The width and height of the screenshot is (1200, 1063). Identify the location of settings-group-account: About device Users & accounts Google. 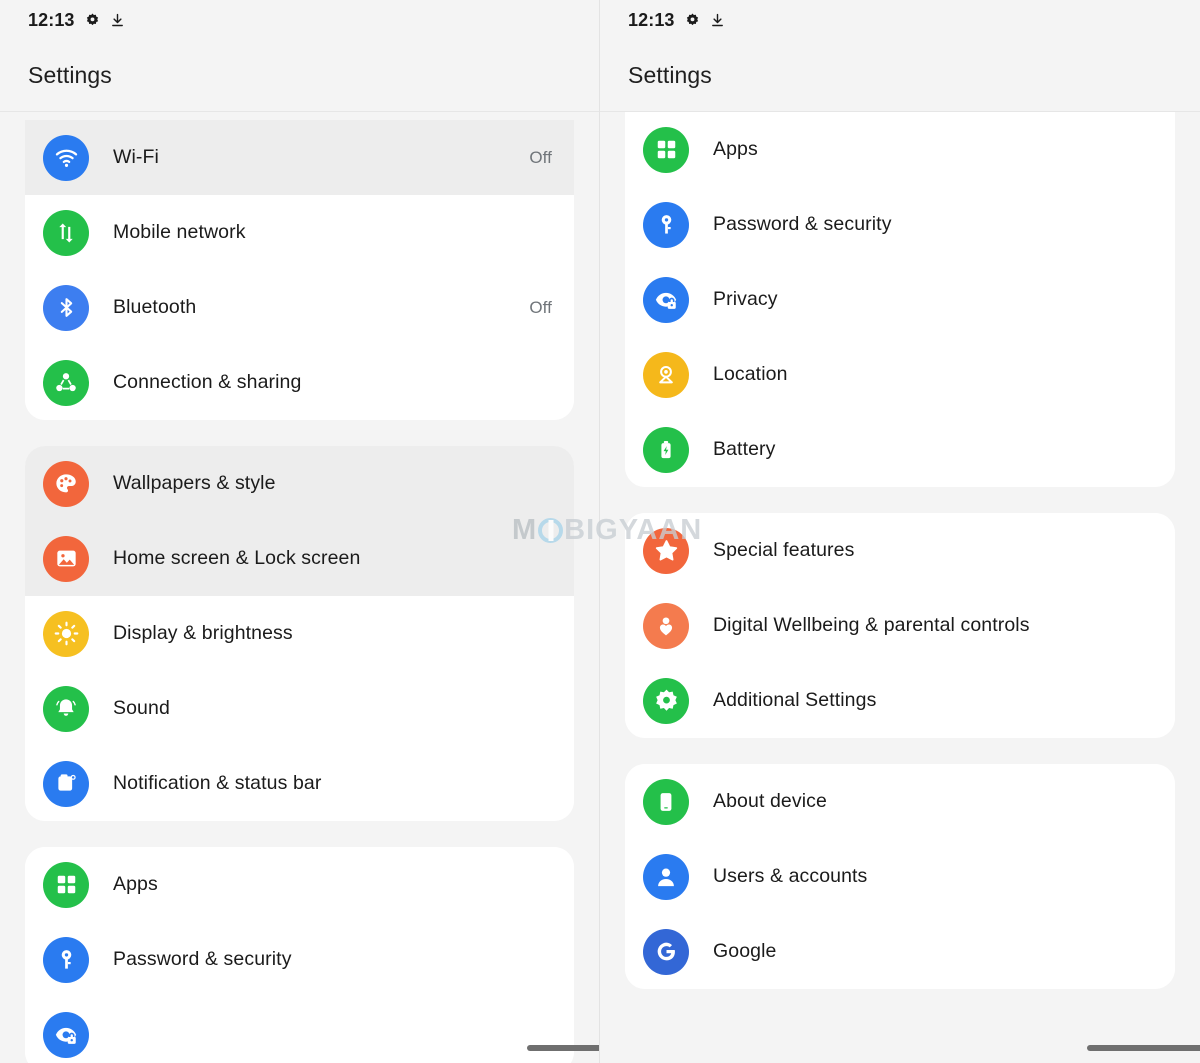
(900, 876).